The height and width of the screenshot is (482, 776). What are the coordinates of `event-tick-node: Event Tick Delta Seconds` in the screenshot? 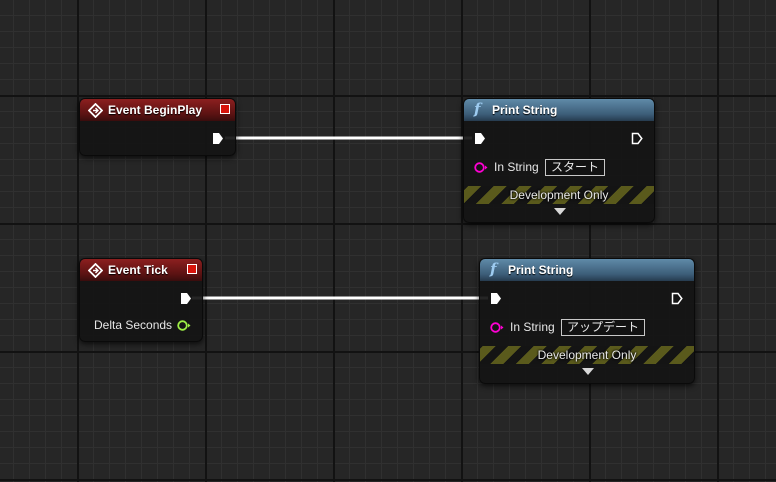 It's located at (141, 300).